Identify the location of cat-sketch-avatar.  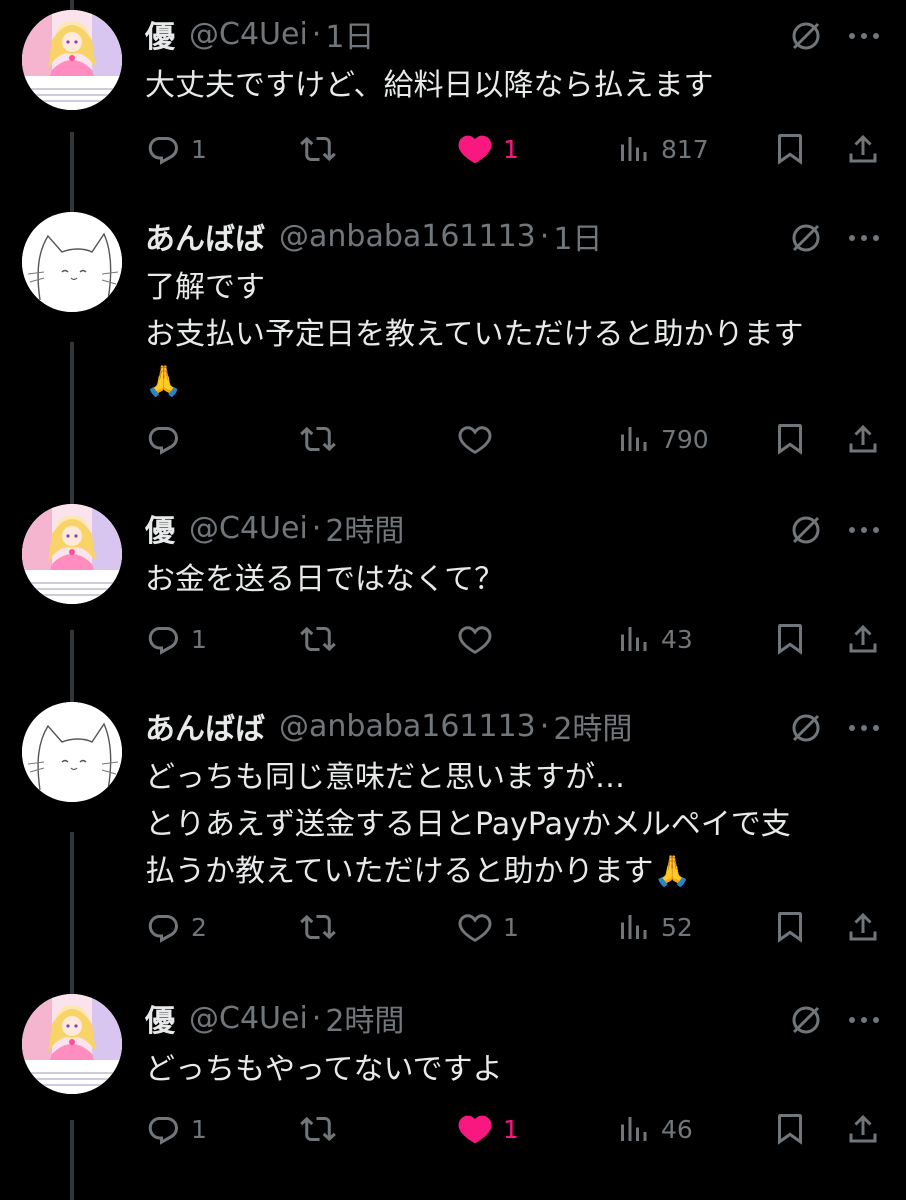
(72, 262).